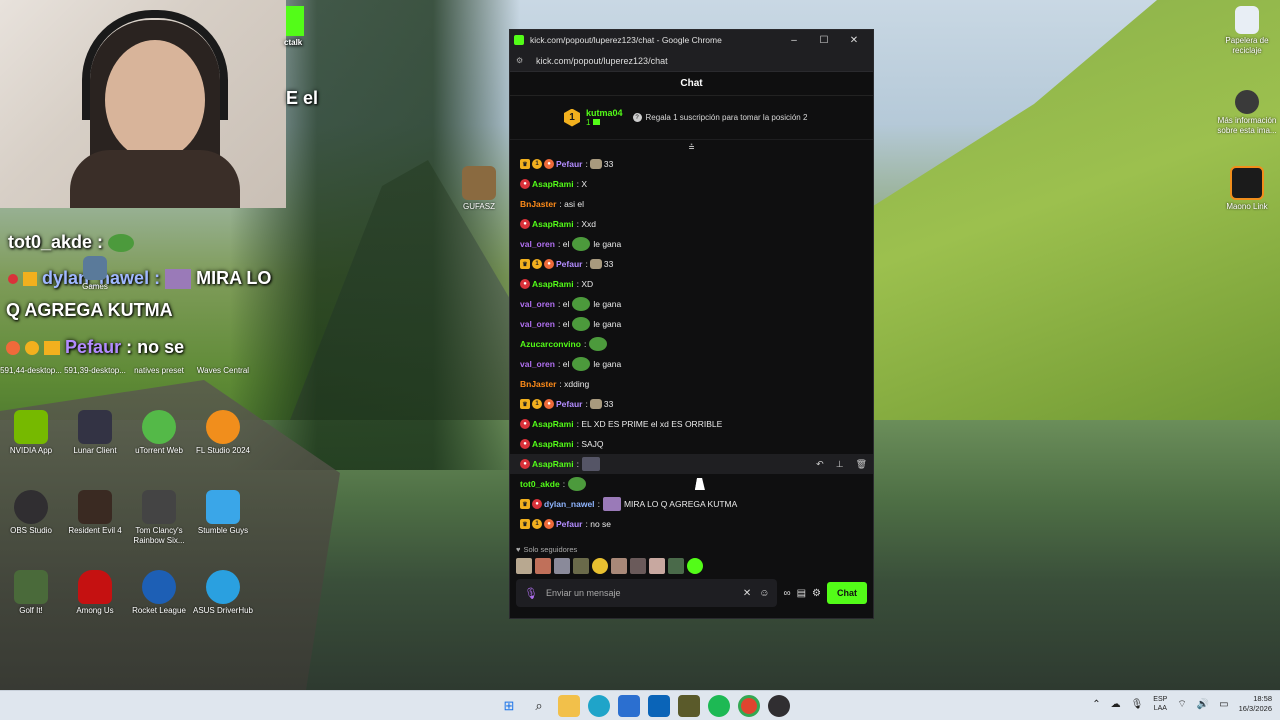 The height and width of the screenshot is (720, 1280). Describe the element at coordinates (1137, 704) in the screenshot. I see `microphone-tray-icon: 🎙` at that location.